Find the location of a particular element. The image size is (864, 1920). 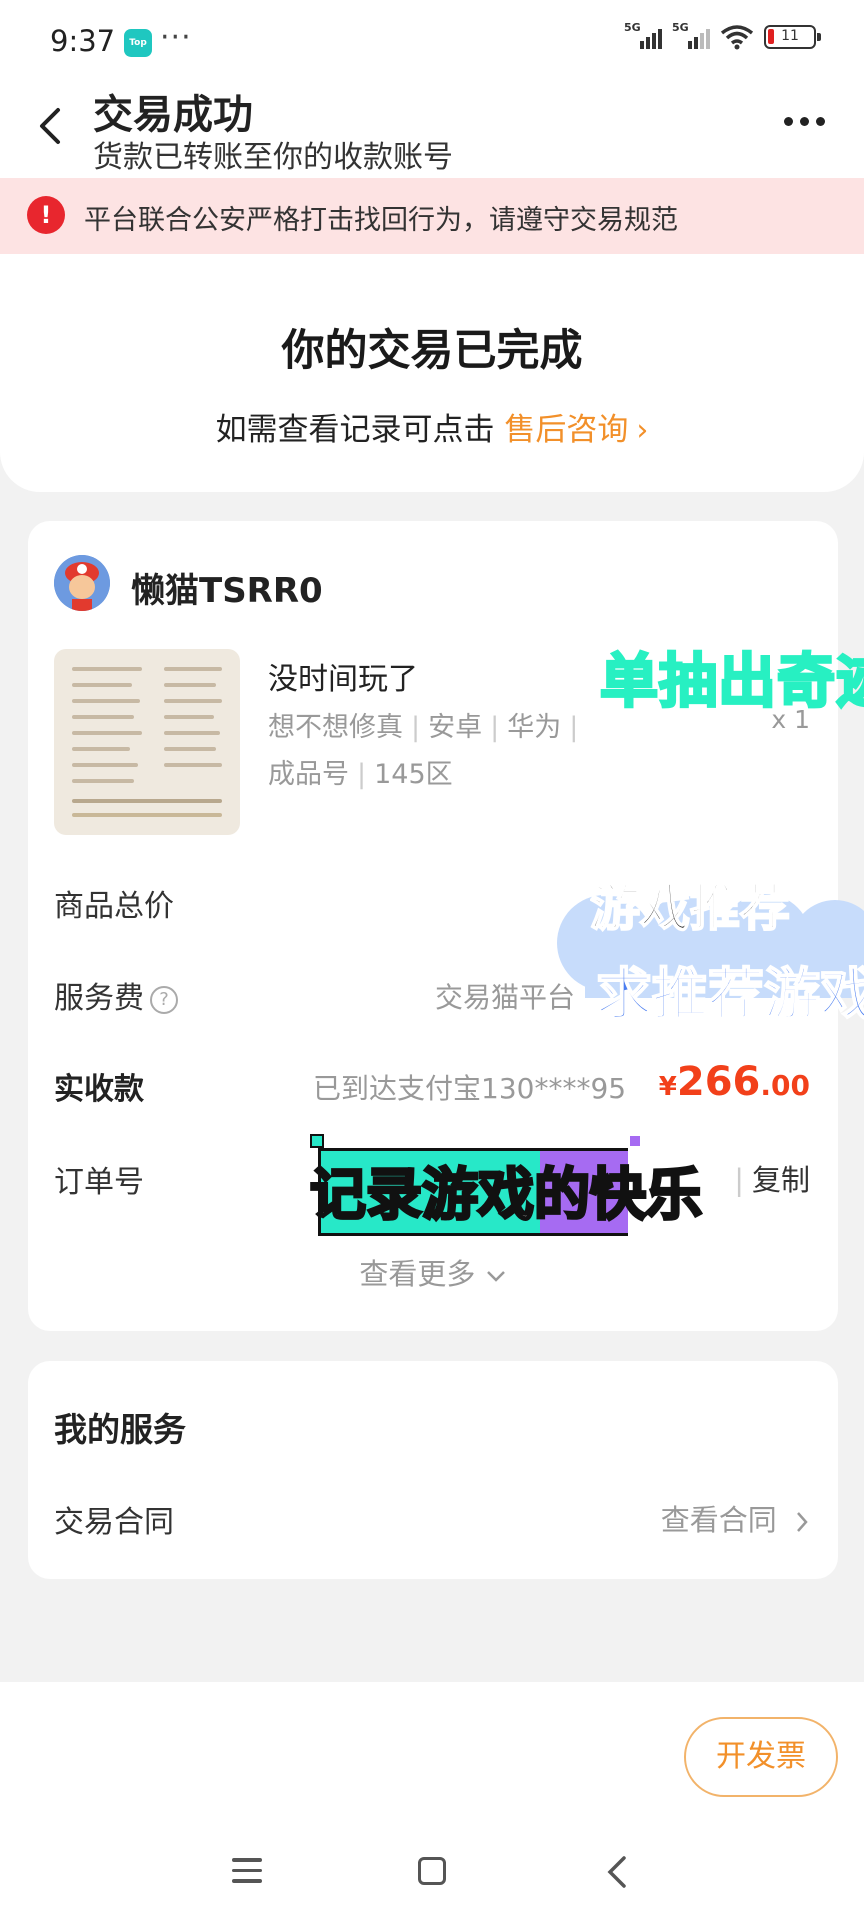

completion-title: 你的交易已完成 is located at coordinates (432, 351).